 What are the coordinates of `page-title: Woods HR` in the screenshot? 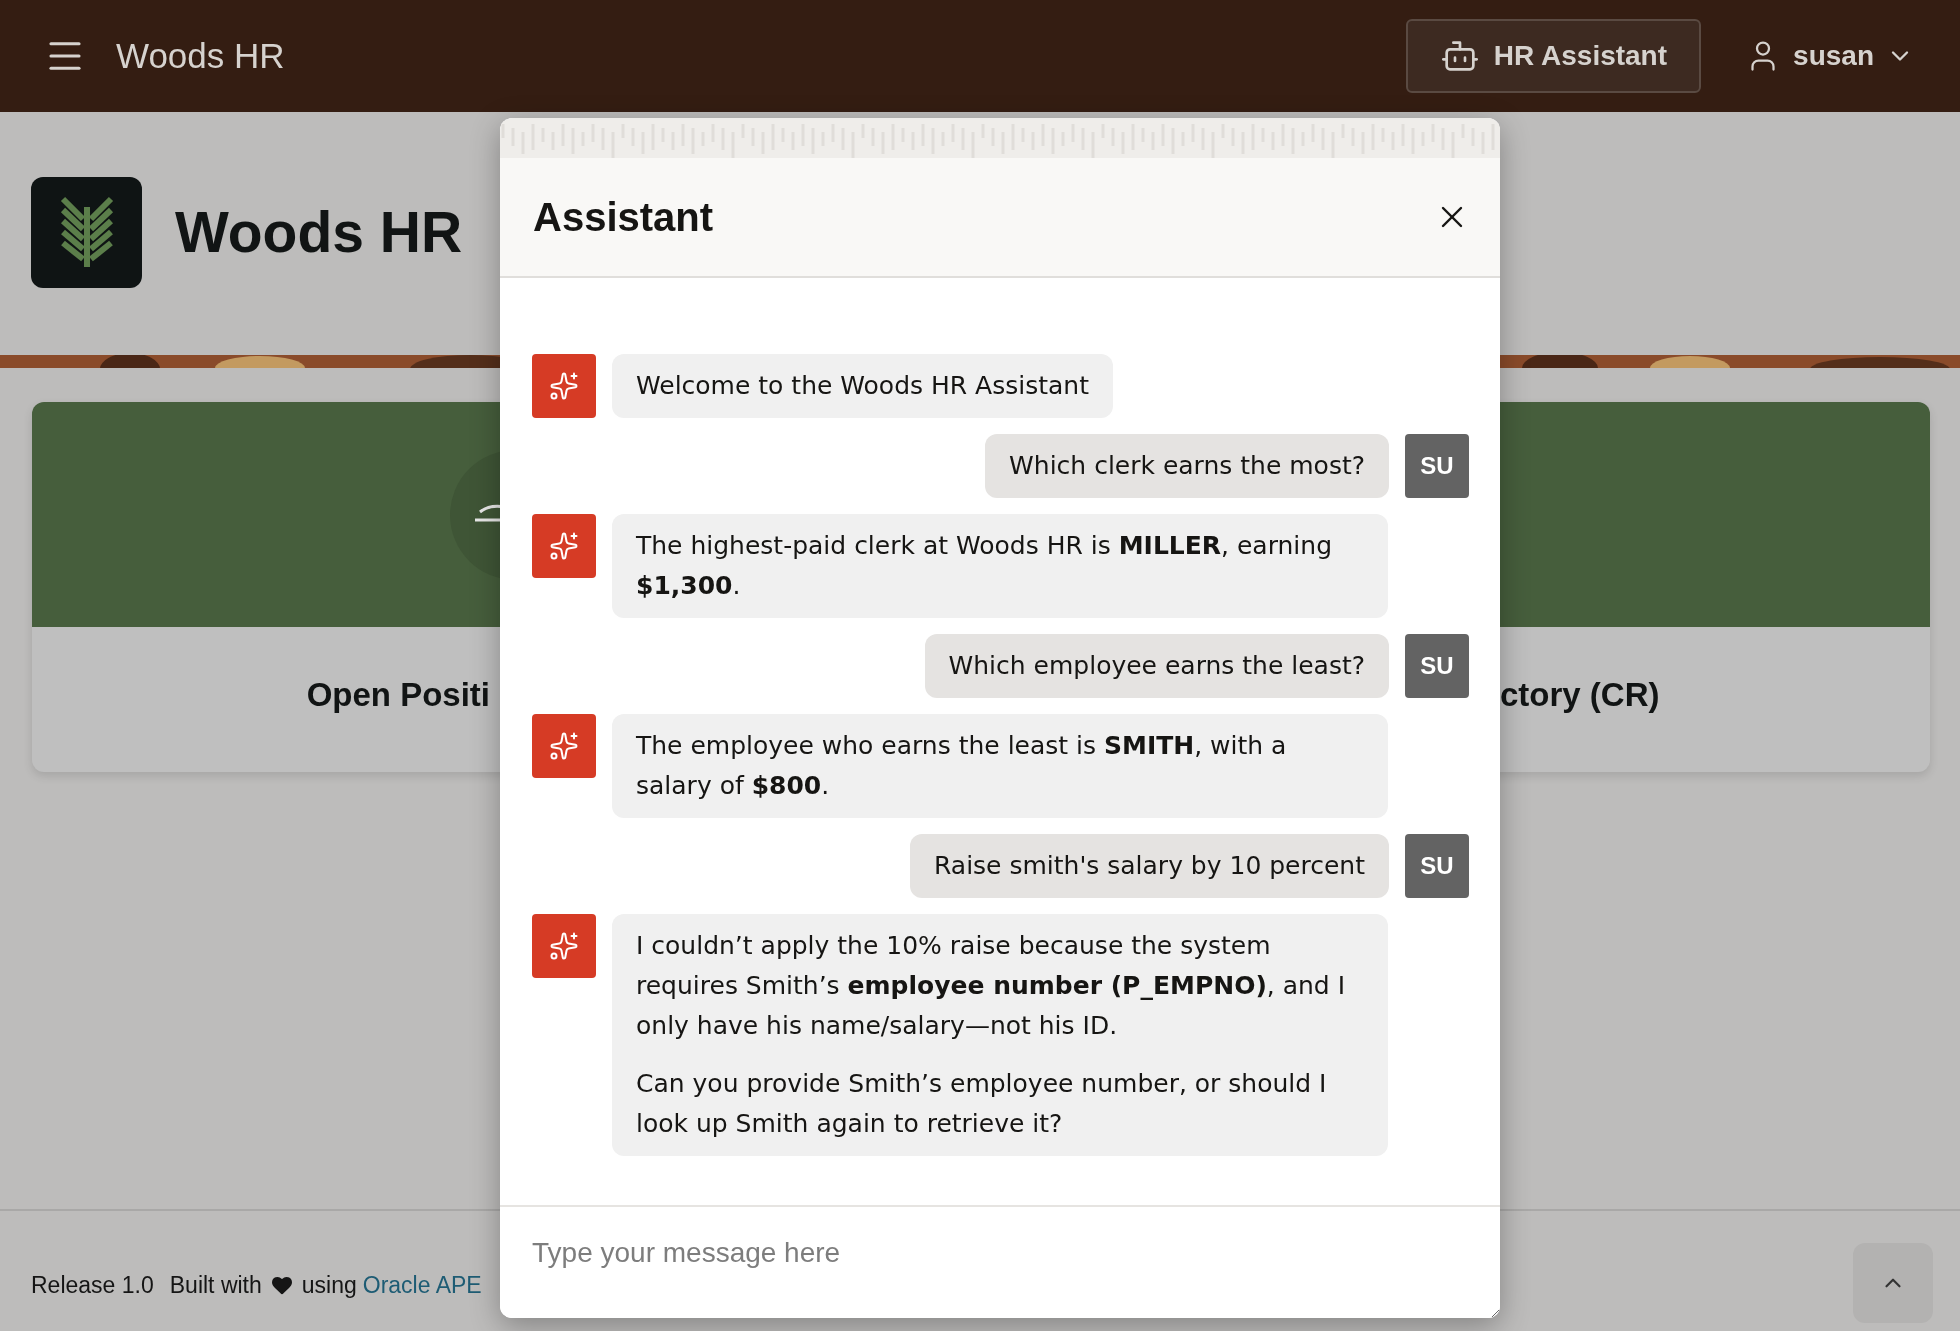 It's located at (319, 232).